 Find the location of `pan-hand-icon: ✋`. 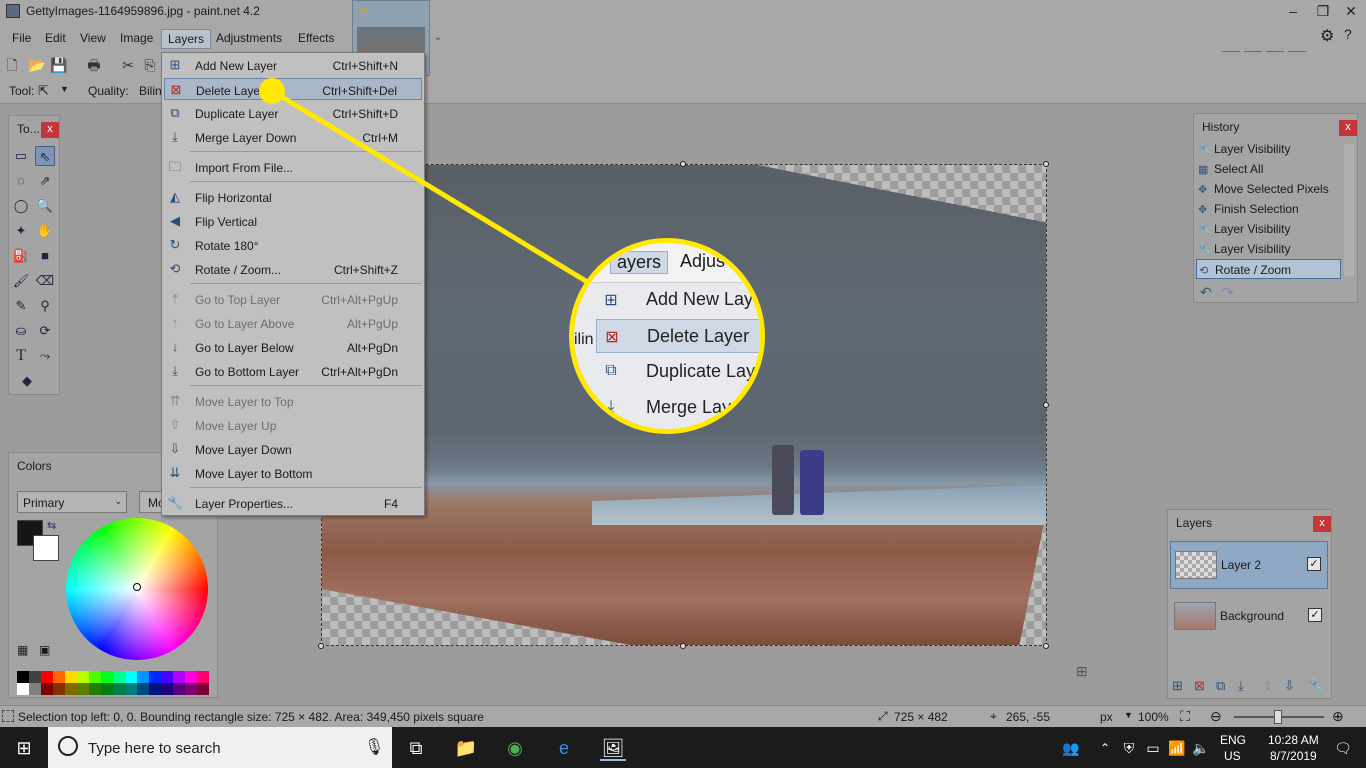

pan-hand-icon: ✋ is located at coordinates (45, 231).